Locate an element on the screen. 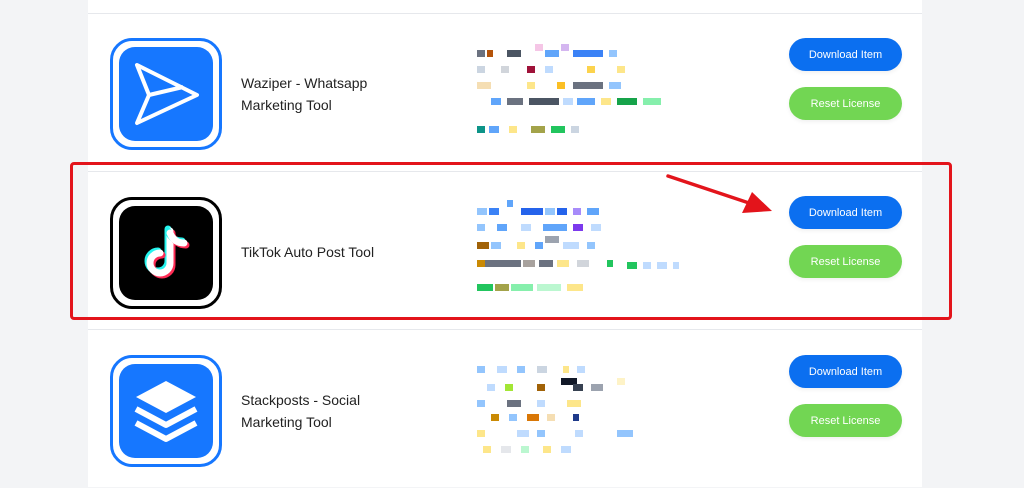  waziper-logo is located at coordinates (166, 94).